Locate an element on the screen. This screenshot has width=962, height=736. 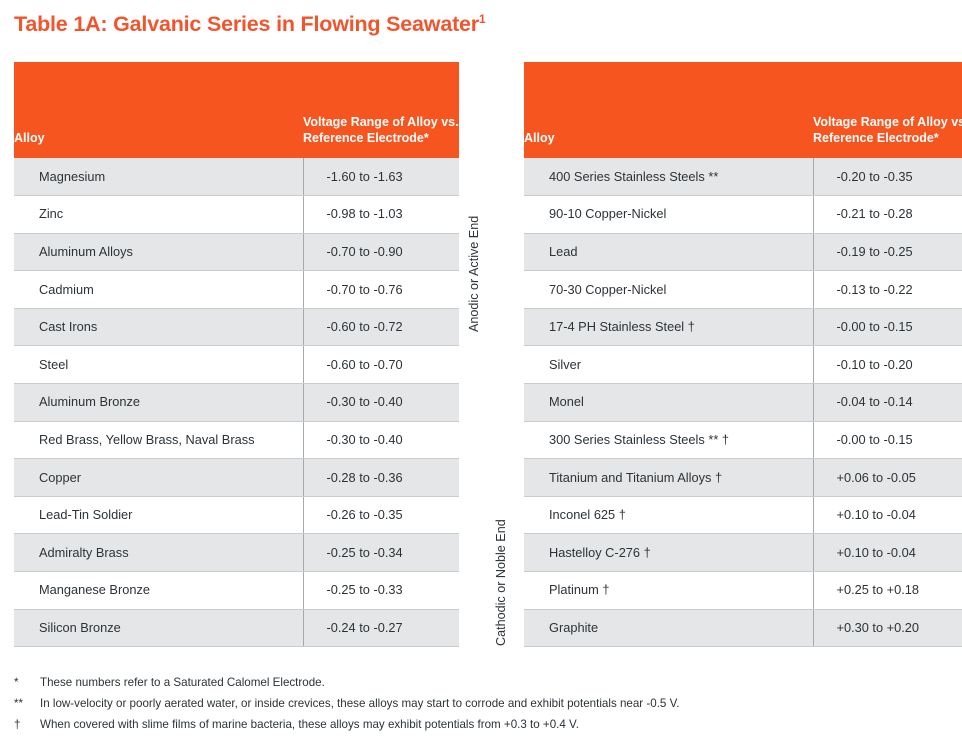
cell-voltage: -0.60 to -0.70 is located at coordinates (380, 365).